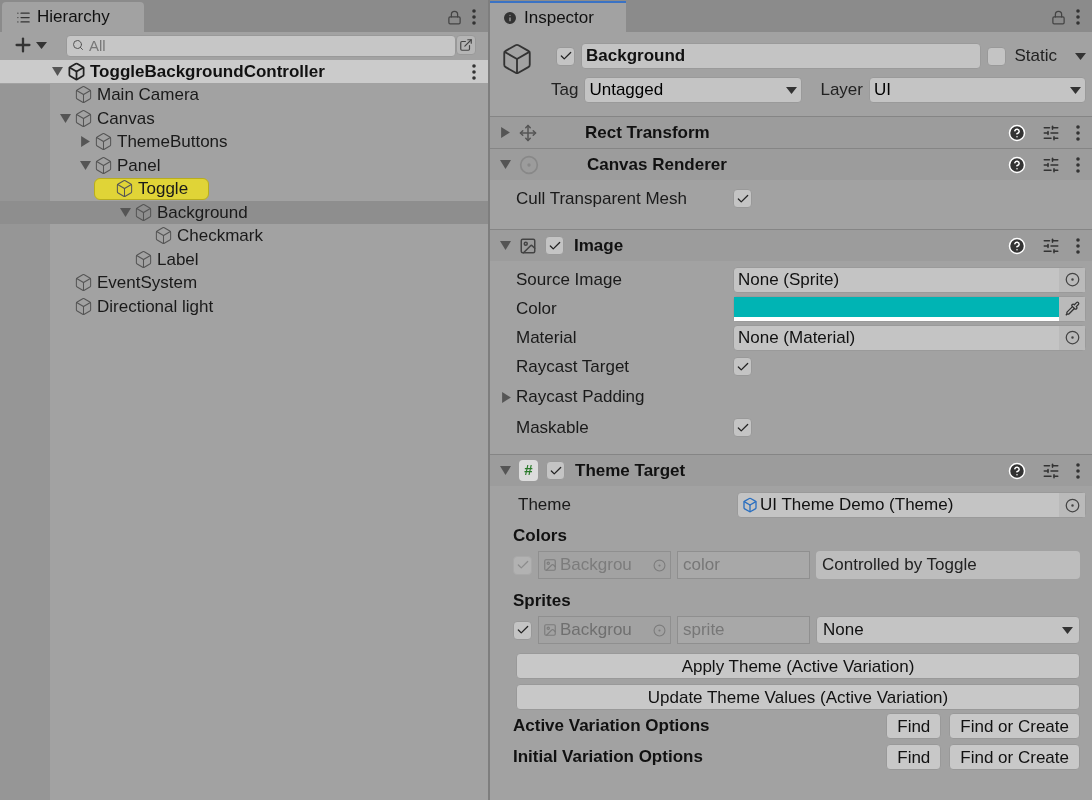 Image resolution: width=1092 pixels, height=800 pixels. Describe the element at coordinates (602, 198) in the screenshot. I see `property-label: Cull Transparent Mesh` at that location.